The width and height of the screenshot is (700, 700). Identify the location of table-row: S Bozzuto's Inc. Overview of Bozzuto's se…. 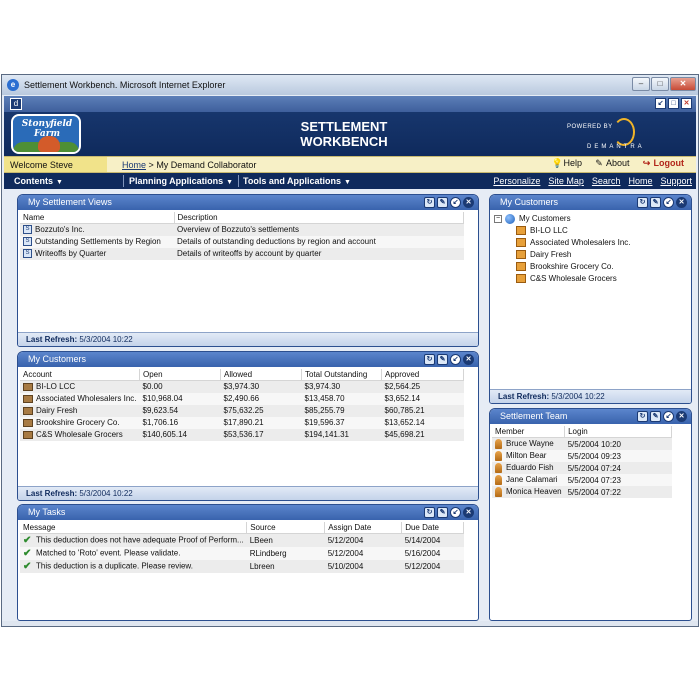
(242, 229).